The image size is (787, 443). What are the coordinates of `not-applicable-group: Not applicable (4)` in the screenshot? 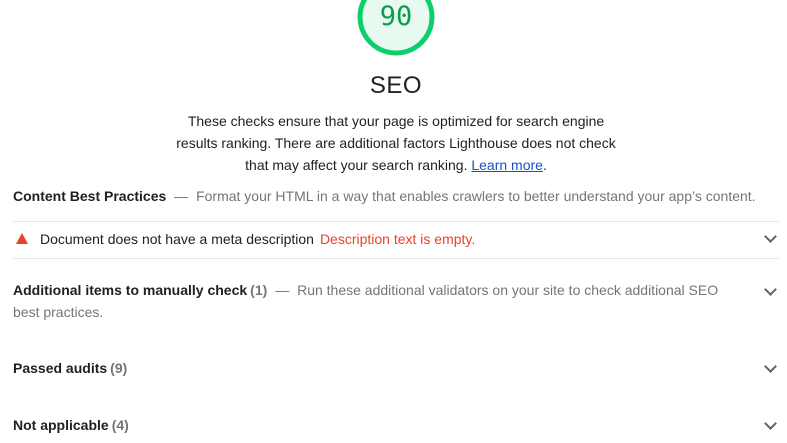 It's located at (396, 425).